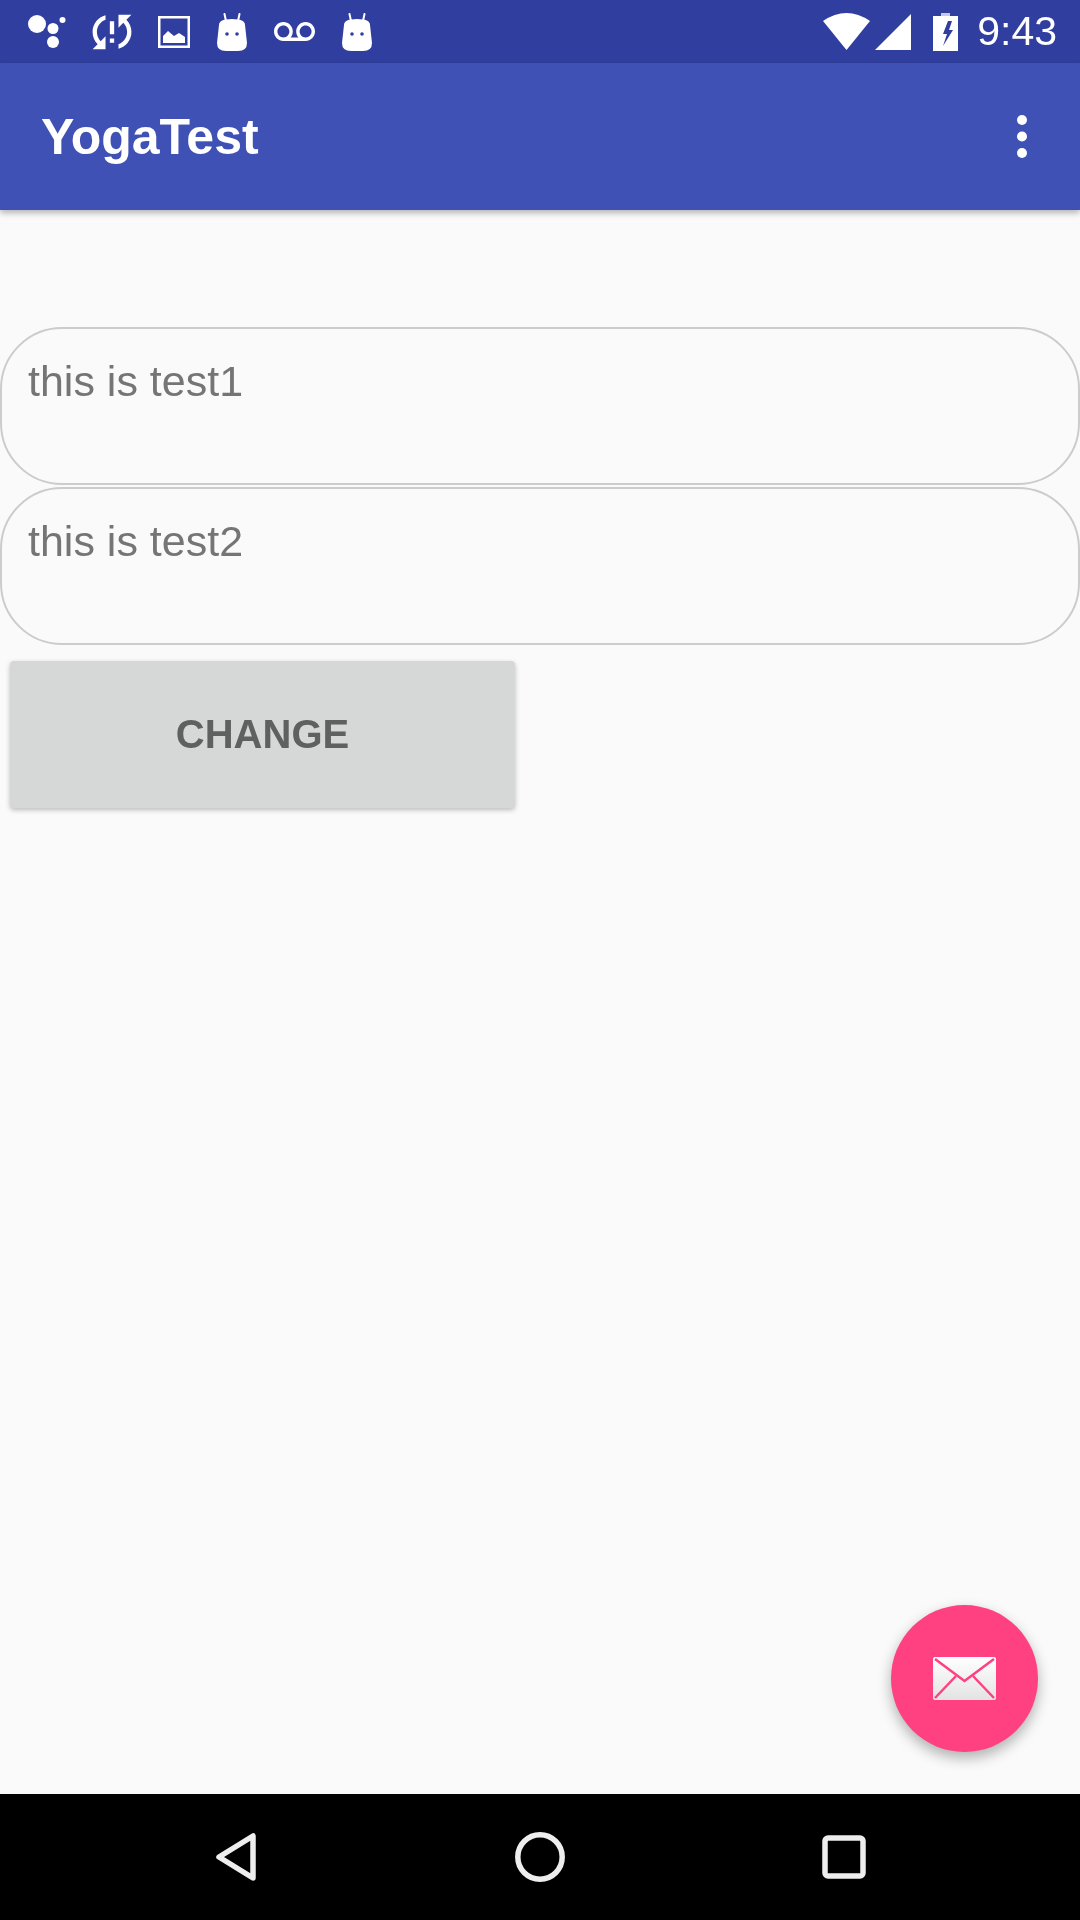 The image size is (1080, 1920). I want to click on text-card: this is test1, so click(540, 406).